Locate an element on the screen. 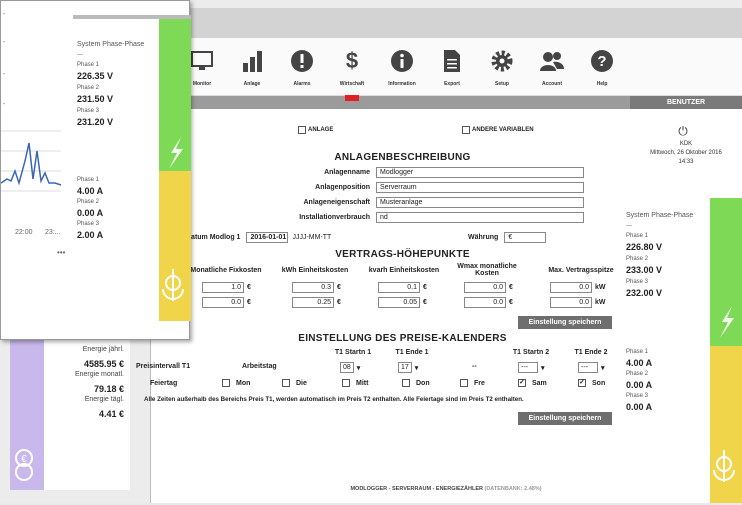 The width and height of the screenshot is (742, 505). toolbar-label: Anlage is located at coordinates (252, 84).